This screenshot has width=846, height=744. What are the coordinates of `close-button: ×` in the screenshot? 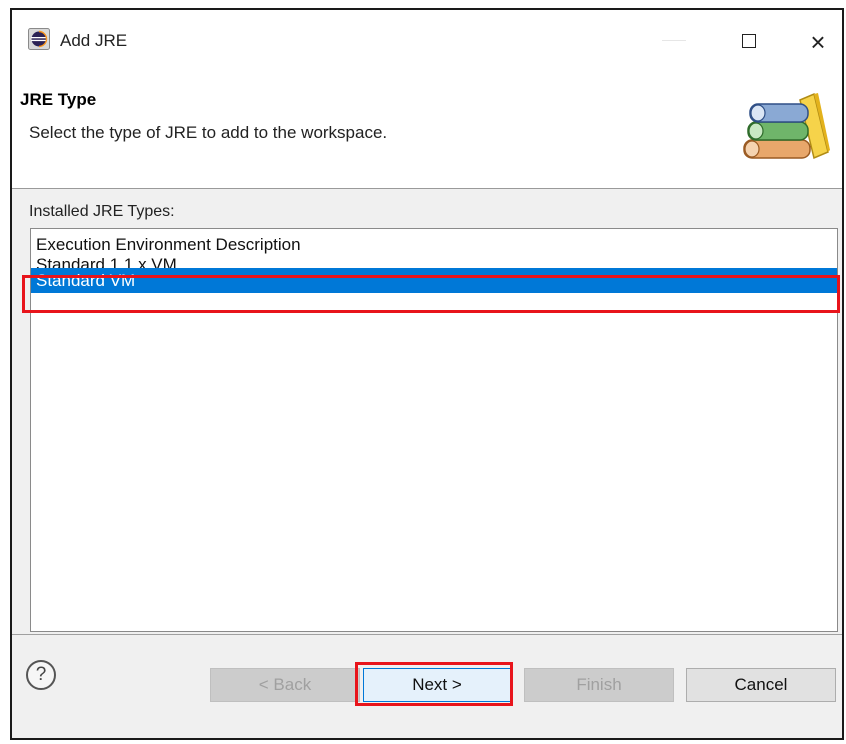 It's located at (818, 42).